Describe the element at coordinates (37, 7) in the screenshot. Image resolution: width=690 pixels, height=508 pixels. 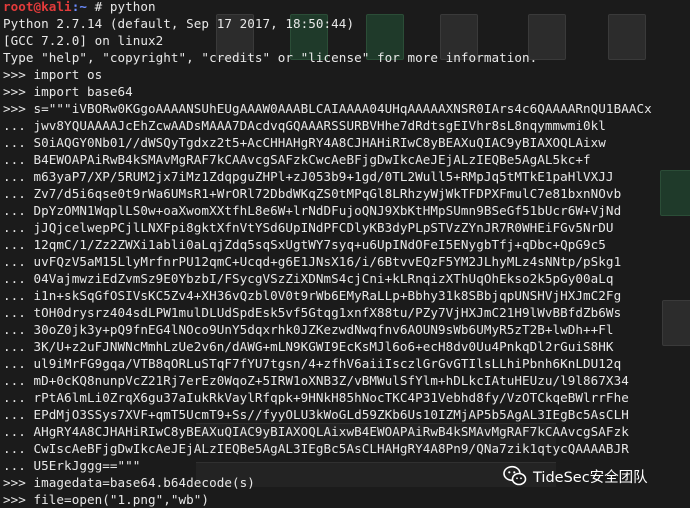
I see `prompt-user: root@kali` at that location.